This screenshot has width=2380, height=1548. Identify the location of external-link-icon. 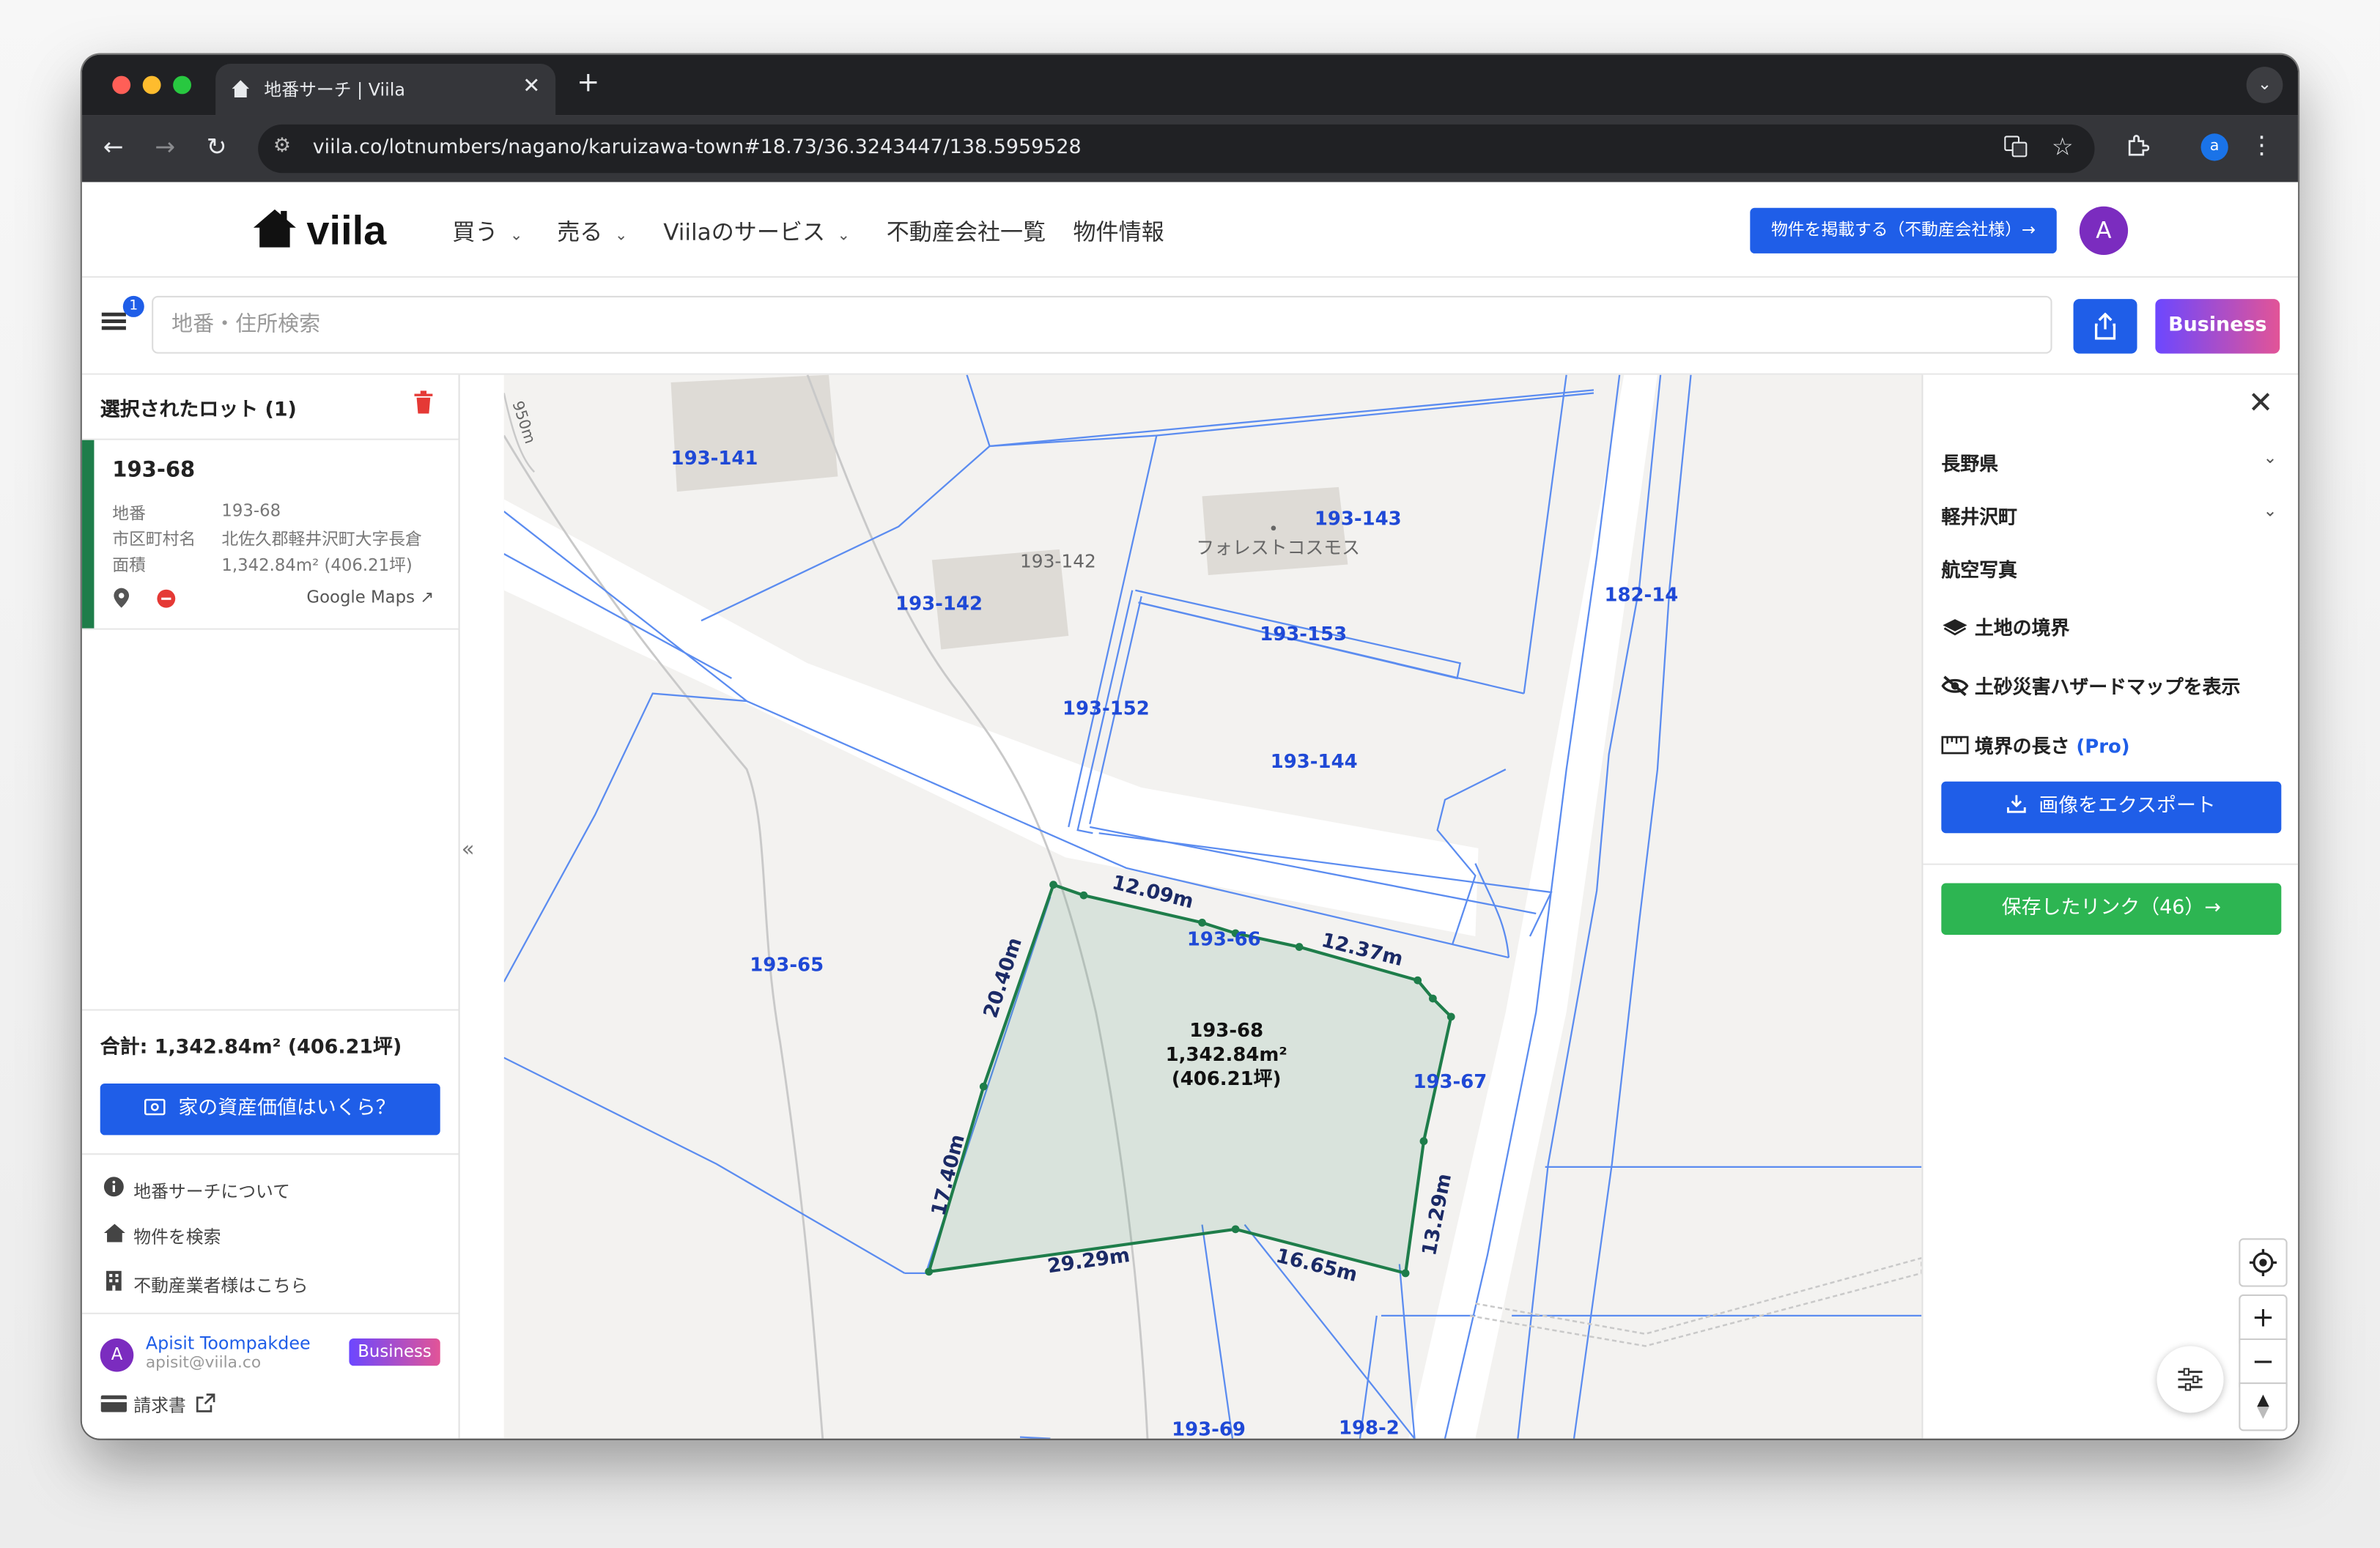
(200, 1404).